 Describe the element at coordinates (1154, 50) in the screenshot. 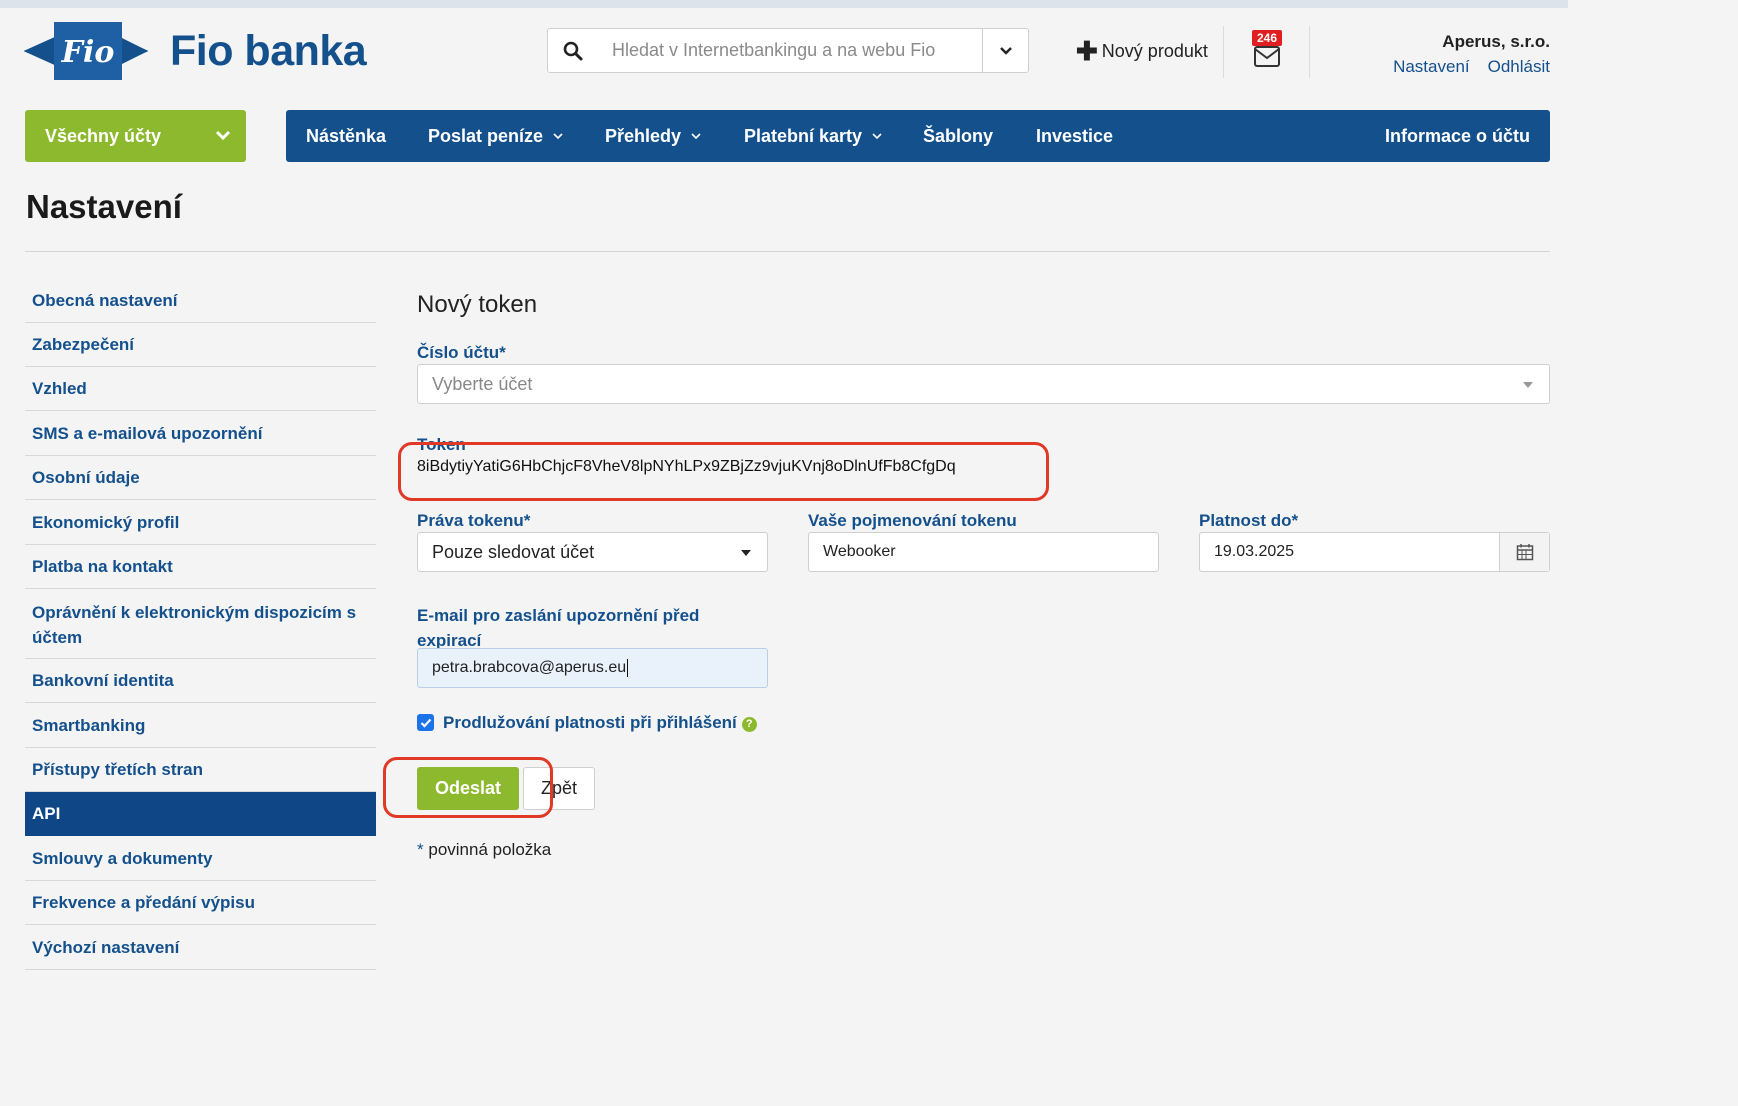

I see `new-product-label: Nový produkt` at that location.